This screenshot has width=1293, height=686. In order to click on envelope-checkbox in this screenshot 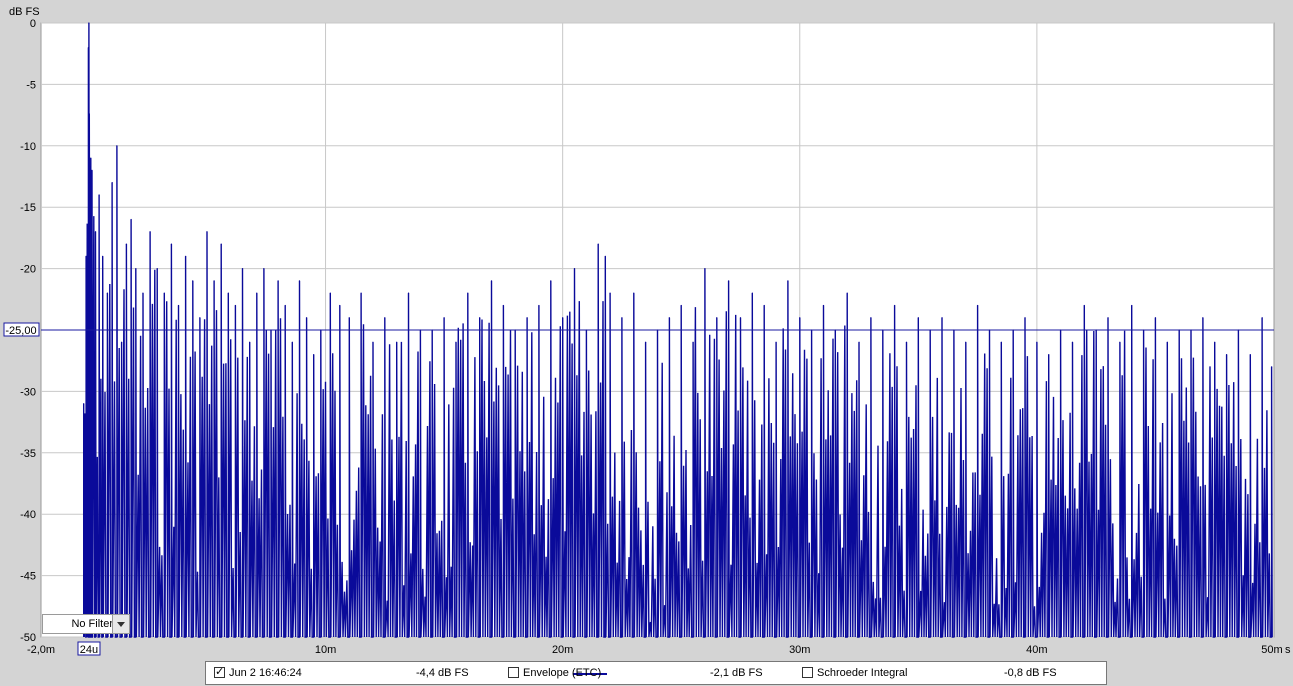, I will do `click(513, 672)`.